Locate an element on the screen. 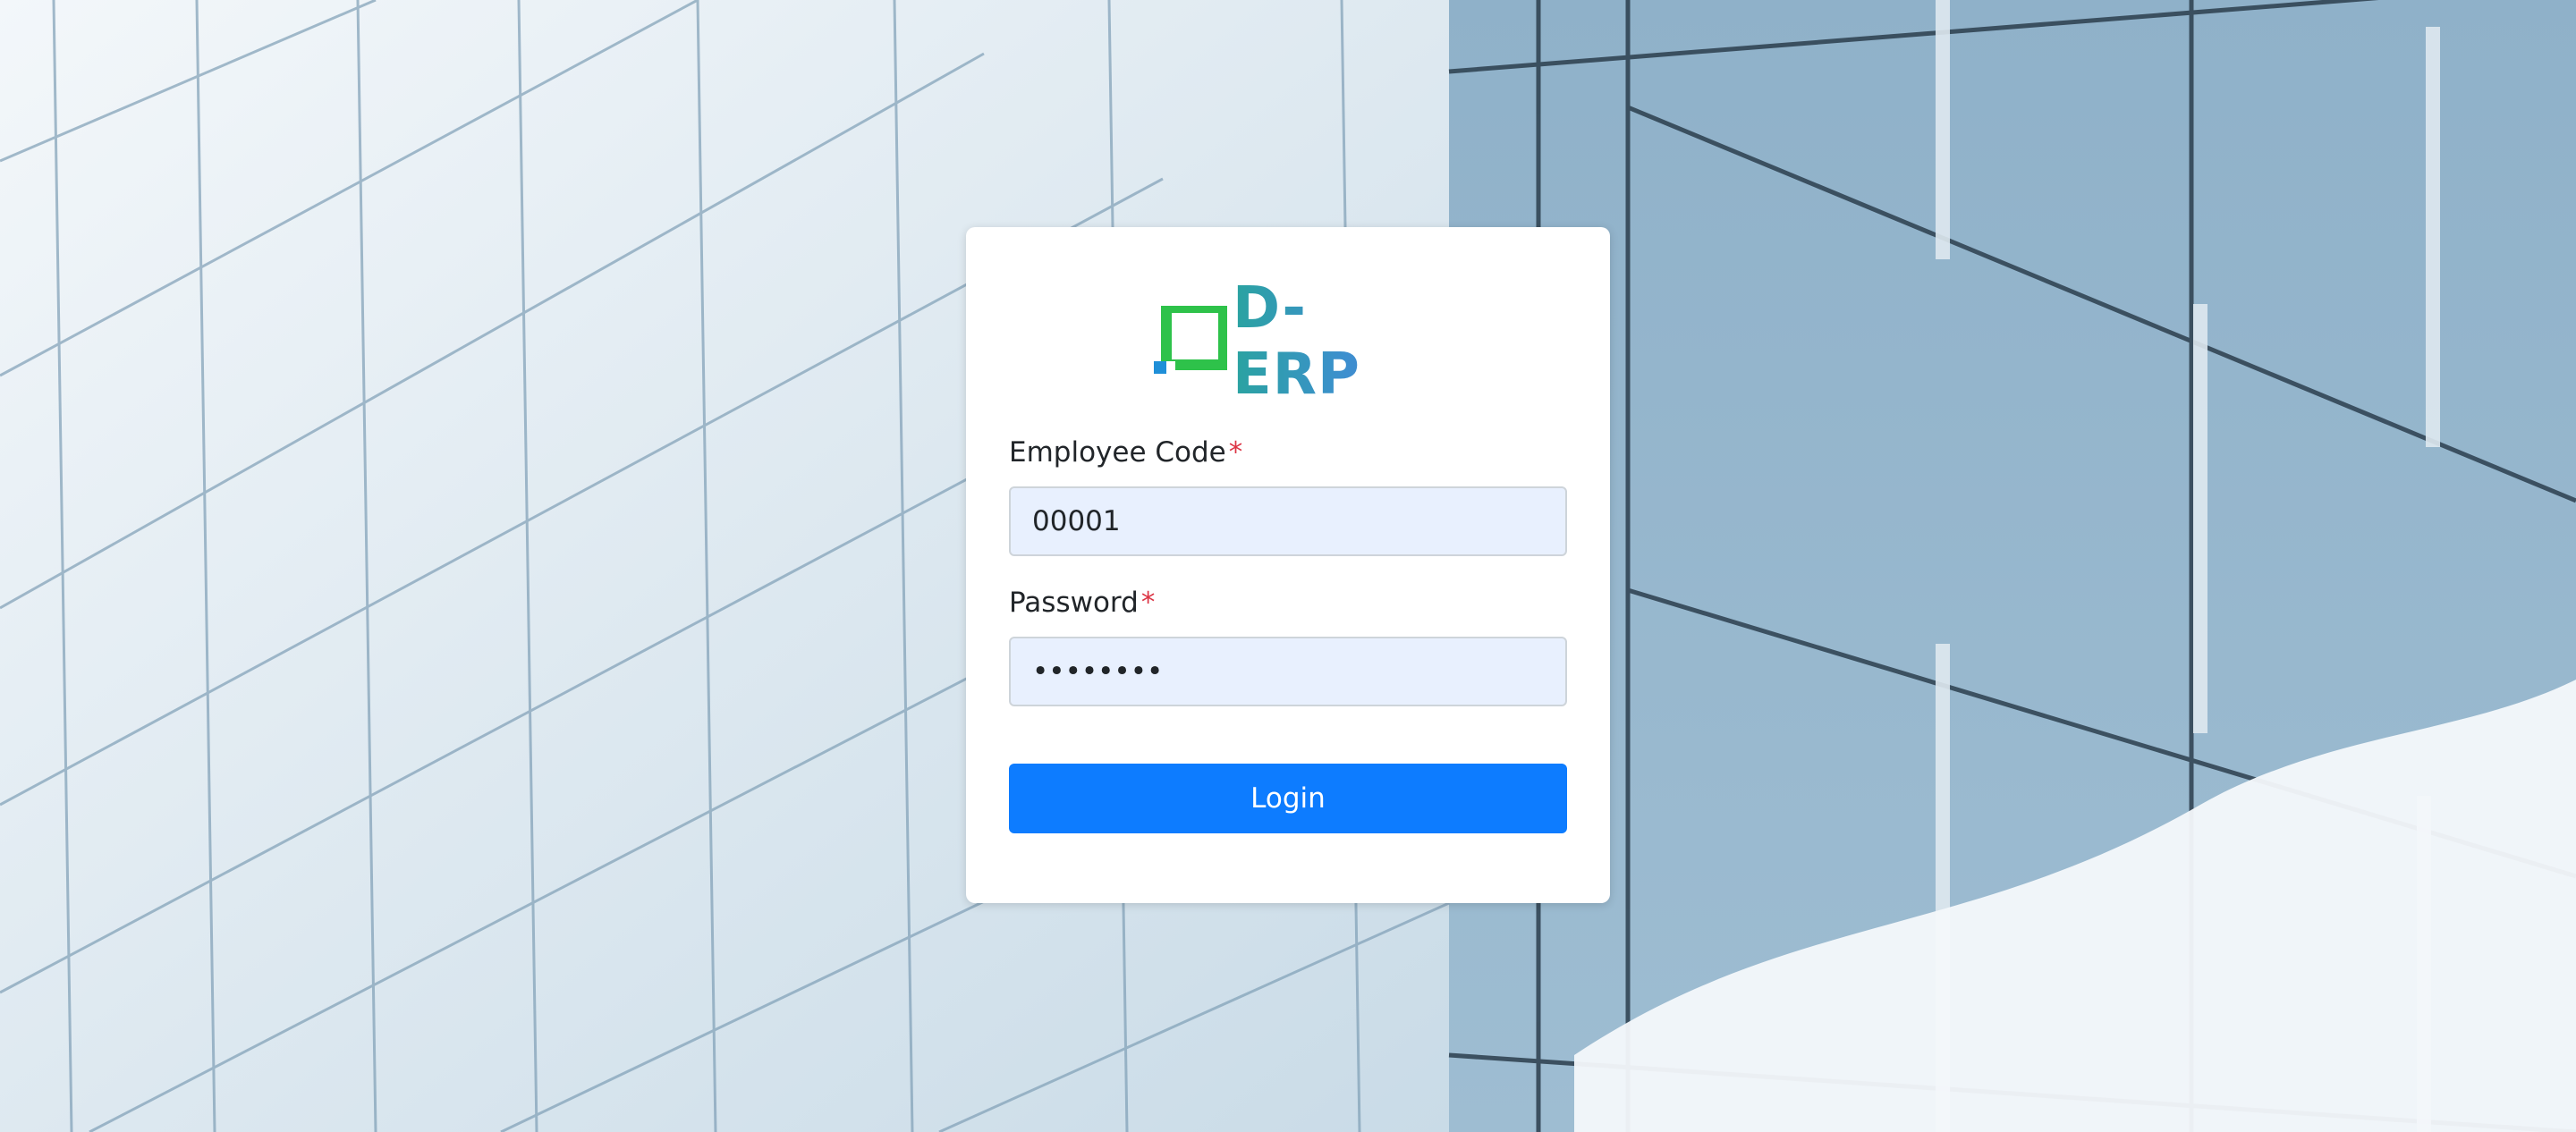 The height and width of the screenshot is (1132, 2576). password-label-text: Password is located at coordinates (1074, 603).